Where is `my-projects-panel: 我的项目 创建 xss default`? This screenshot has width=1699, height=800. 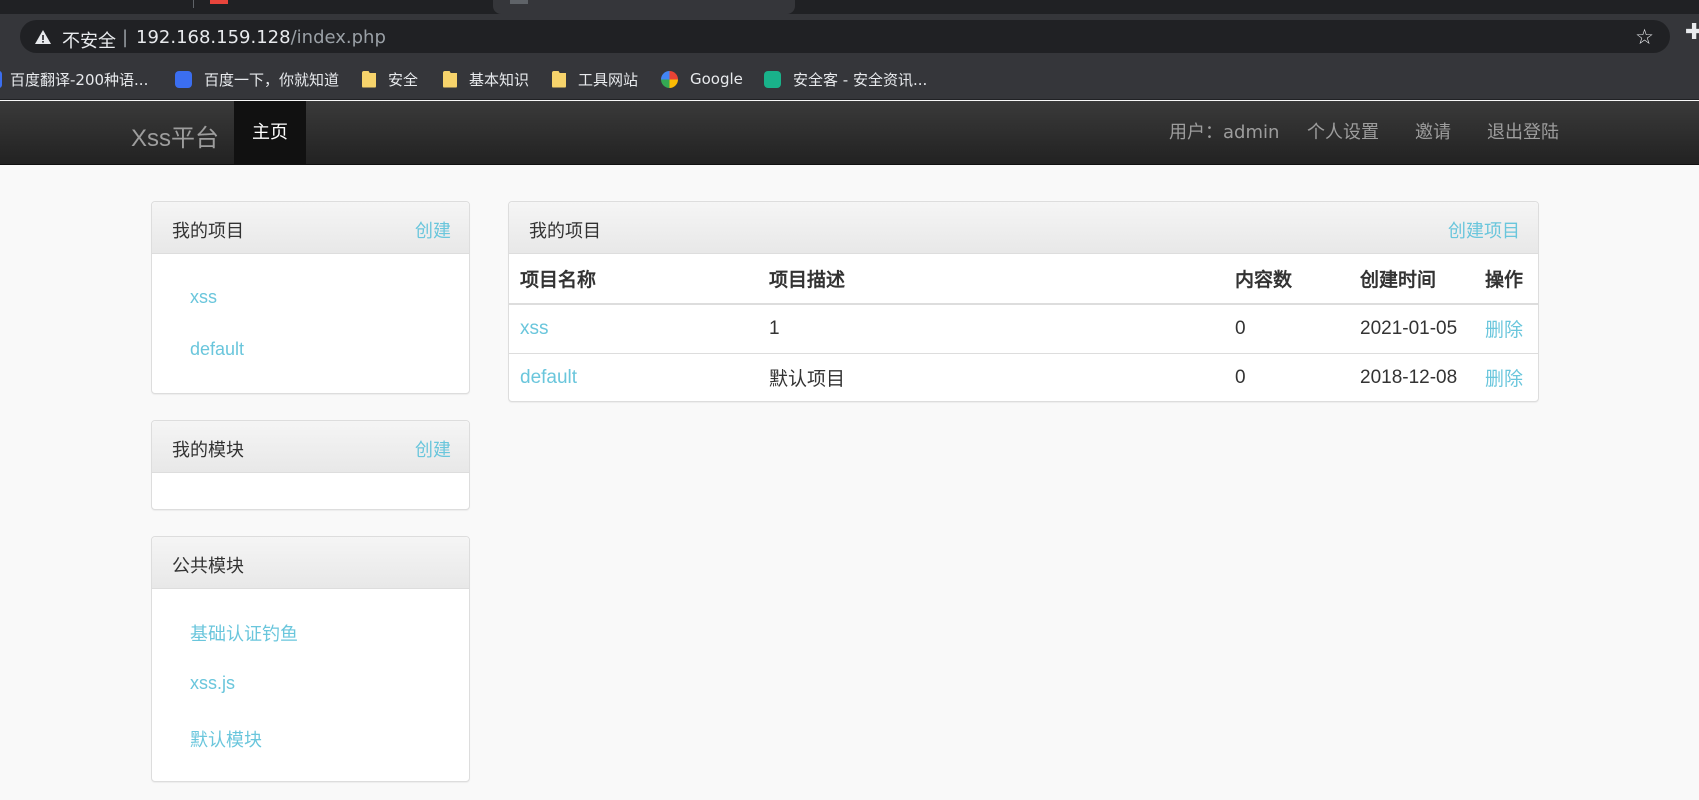 my-projects-panel: 我的项目 创建 xss default is located at coordinates (310, 297).